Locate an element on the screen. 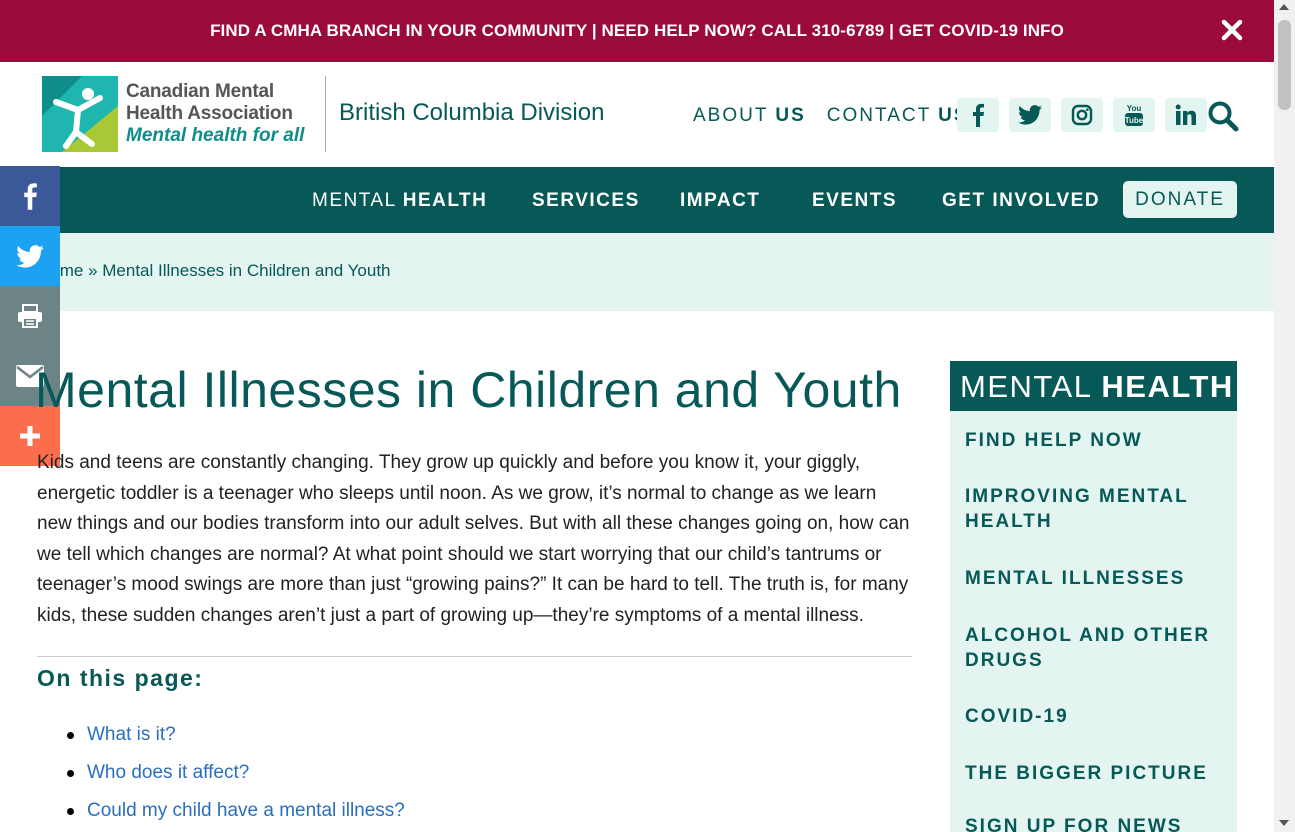  donate-button: DONATE is located at coordinates (1180, 199).